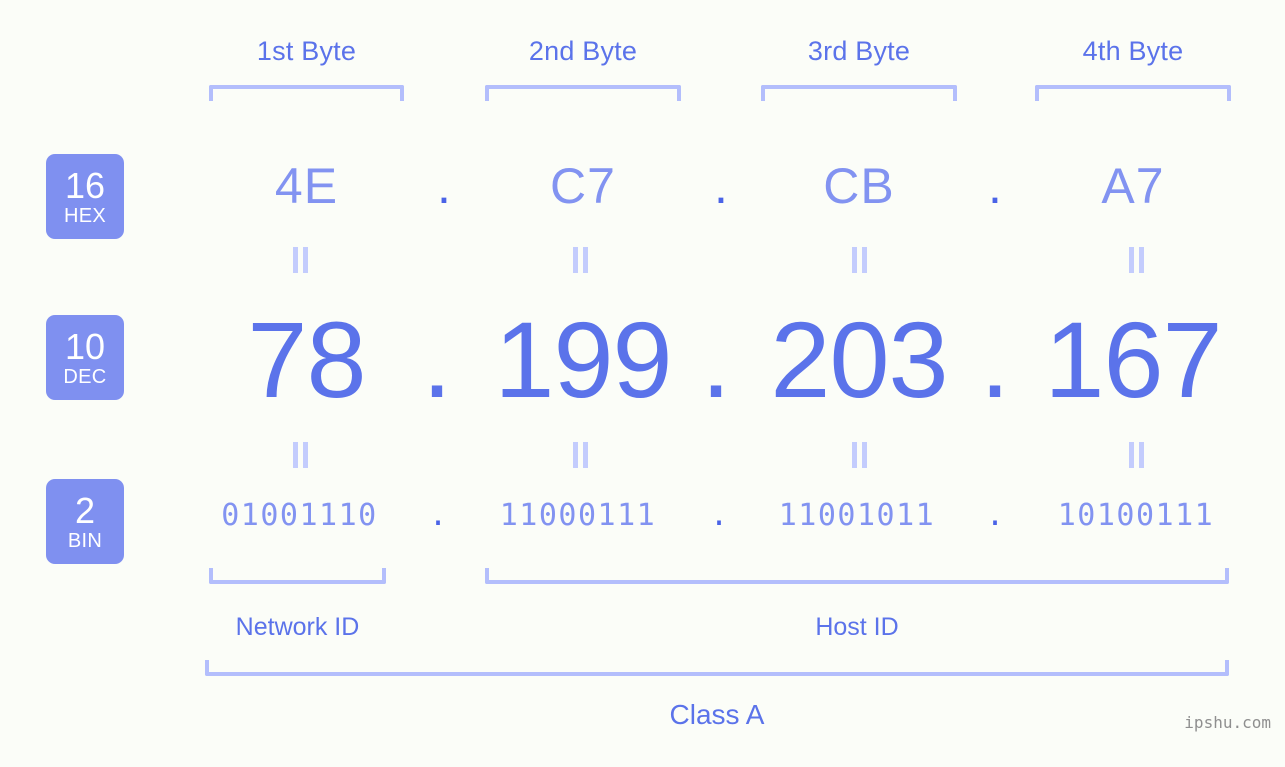 The image size is (1285, 767). Describe the element at coordinates (717, 714) in the screenshot. I see `class-label: Class A` at that location.